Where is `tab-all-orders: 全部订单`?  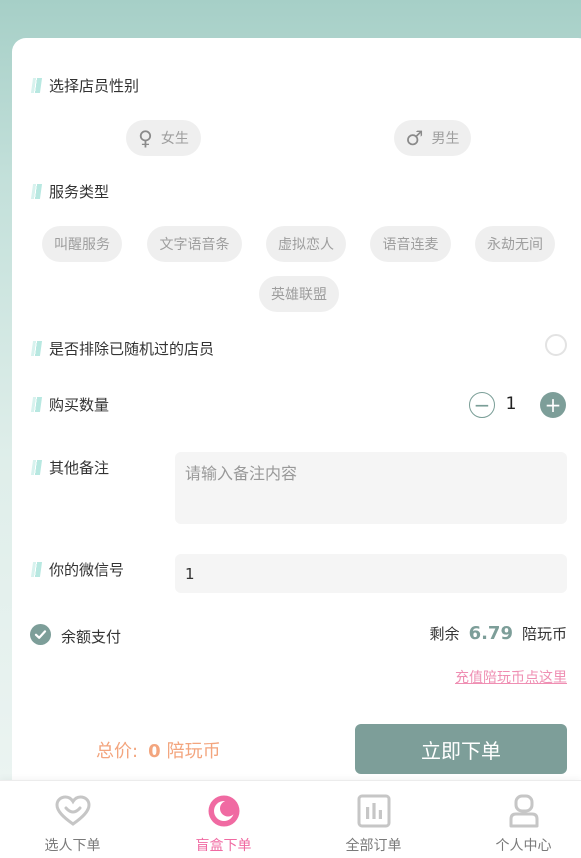
tab-all-orders: 全部订单 is located at coordinates (373, 819).